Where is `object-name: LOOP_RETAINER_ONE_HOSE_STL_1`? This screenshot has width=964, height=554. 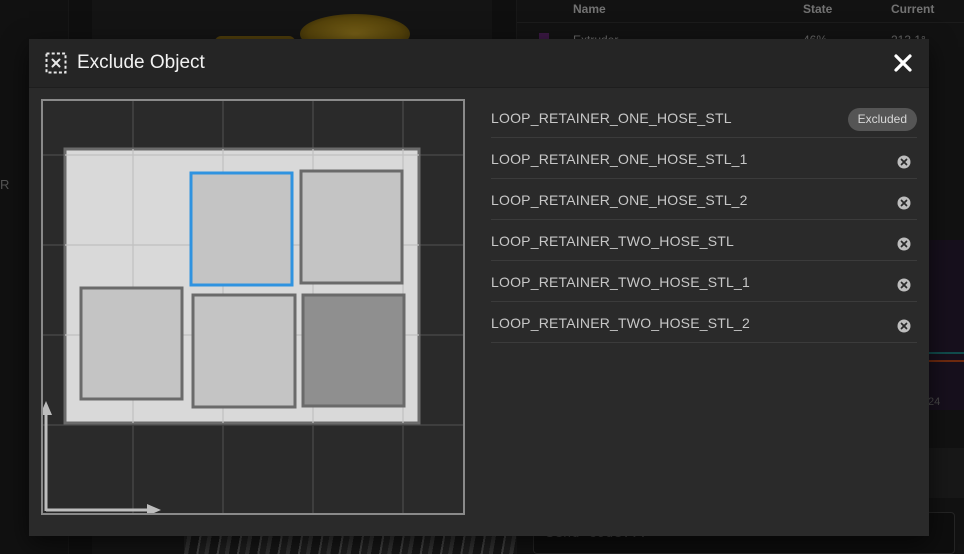 object-name: LOOP_RETAINER_ONE_HOSE_STL_1 is located at coordinates (619, 159).